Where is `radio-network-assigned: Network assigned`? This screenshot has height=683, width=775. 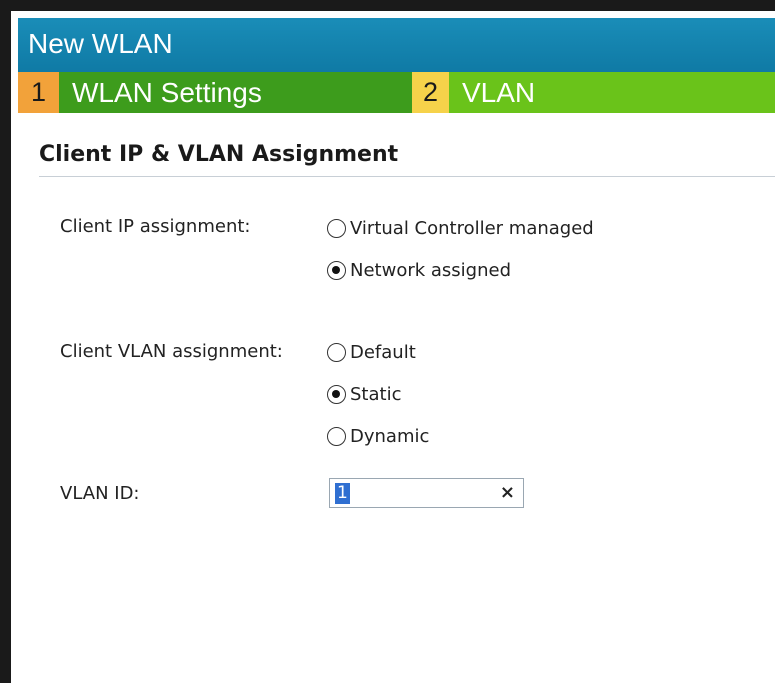 radio-network-assigned: Network assigned is located at coordinates (419, 270).